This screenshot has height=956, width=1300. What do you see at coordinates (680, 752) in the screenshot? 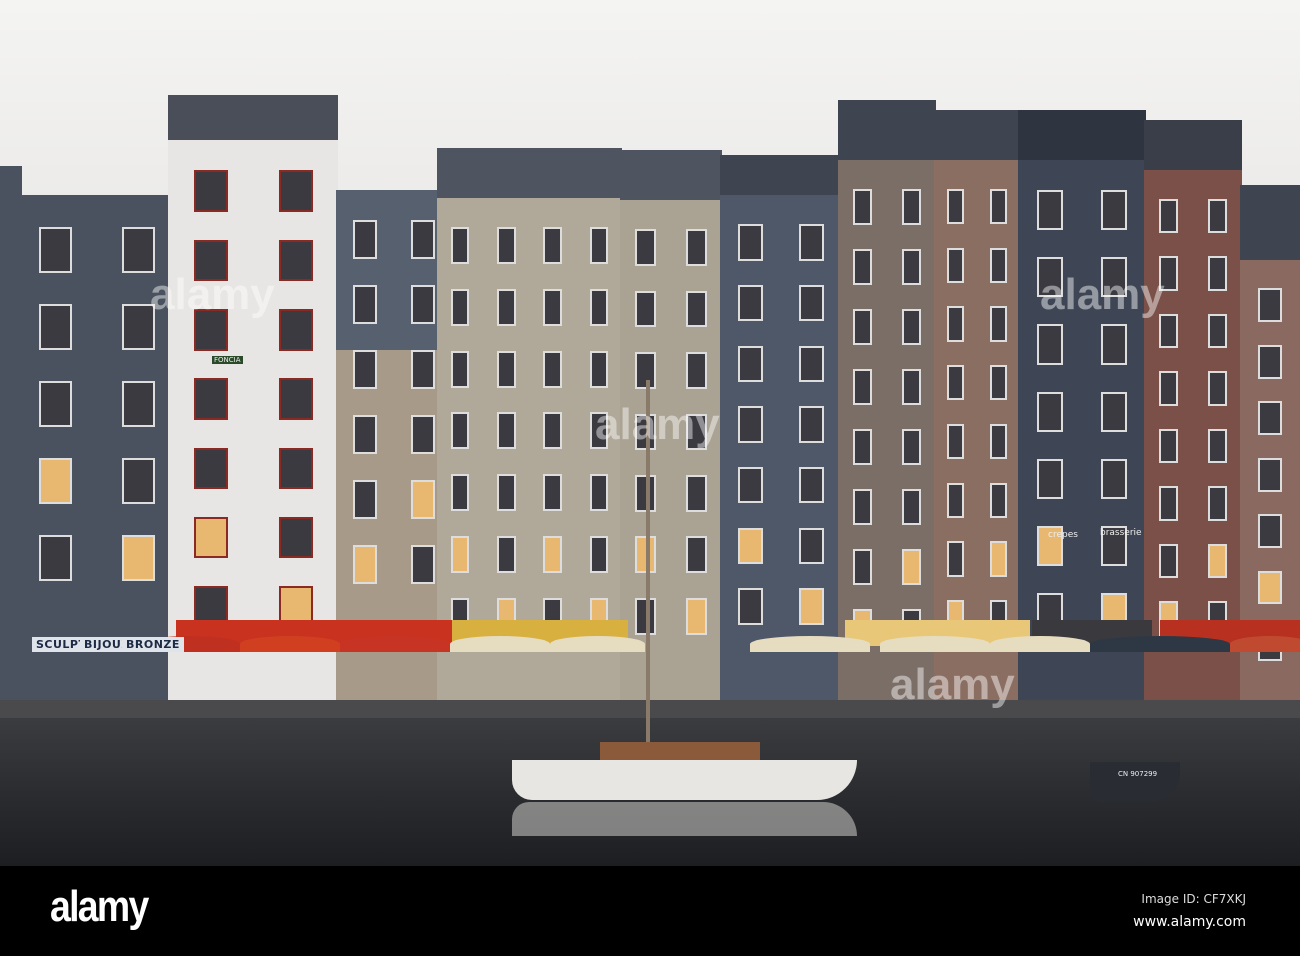
I see `boat-cabin` at bounding box center [680, 752].